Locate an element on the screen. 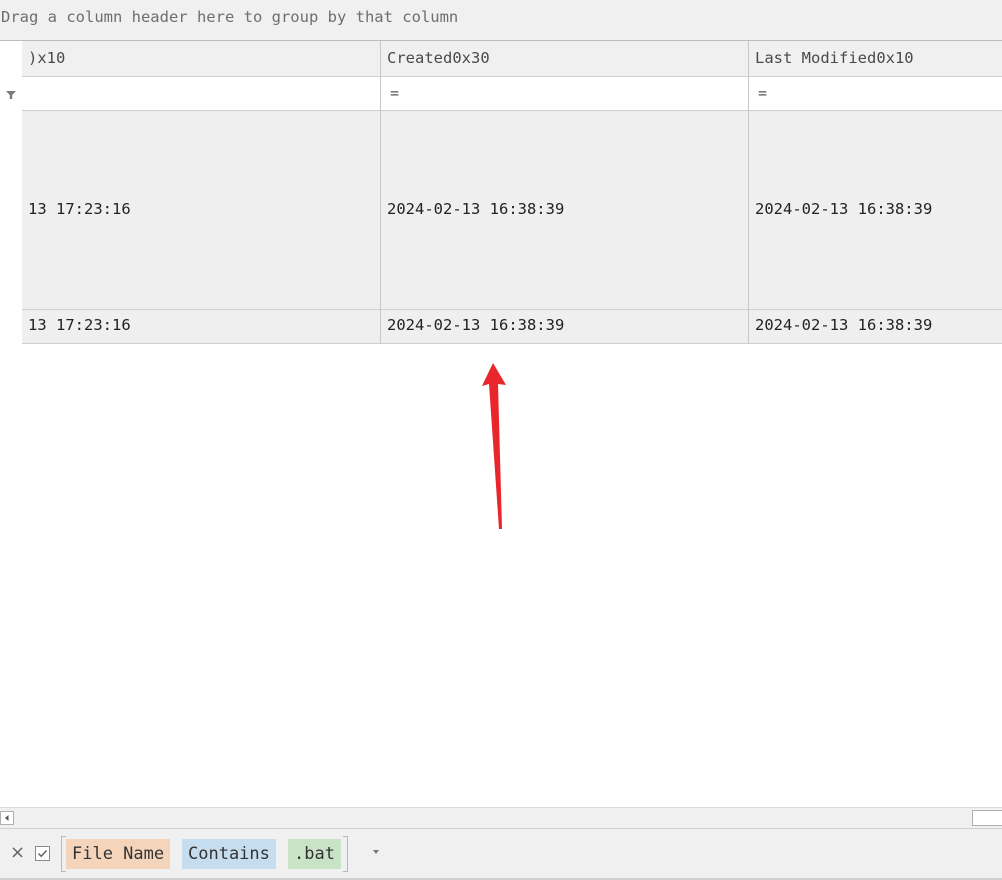 This screenshot has width=1002, height=880. filter-editor-bar: × File Name Contains .bat is located at coordinates (501, 854).